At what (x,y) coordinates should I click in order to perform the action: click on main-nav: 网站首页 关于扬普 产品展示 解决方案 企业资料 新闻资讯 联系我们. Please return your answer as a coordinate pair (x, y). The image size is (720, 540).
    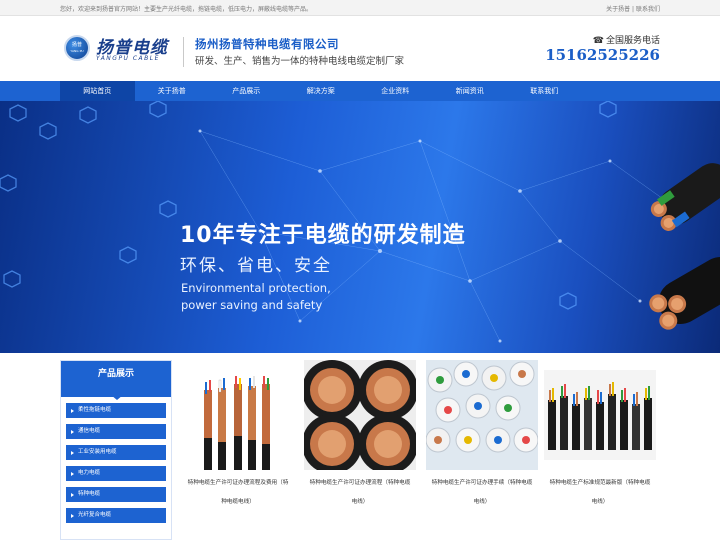
    Looking at the image, I should click on (360, 91).